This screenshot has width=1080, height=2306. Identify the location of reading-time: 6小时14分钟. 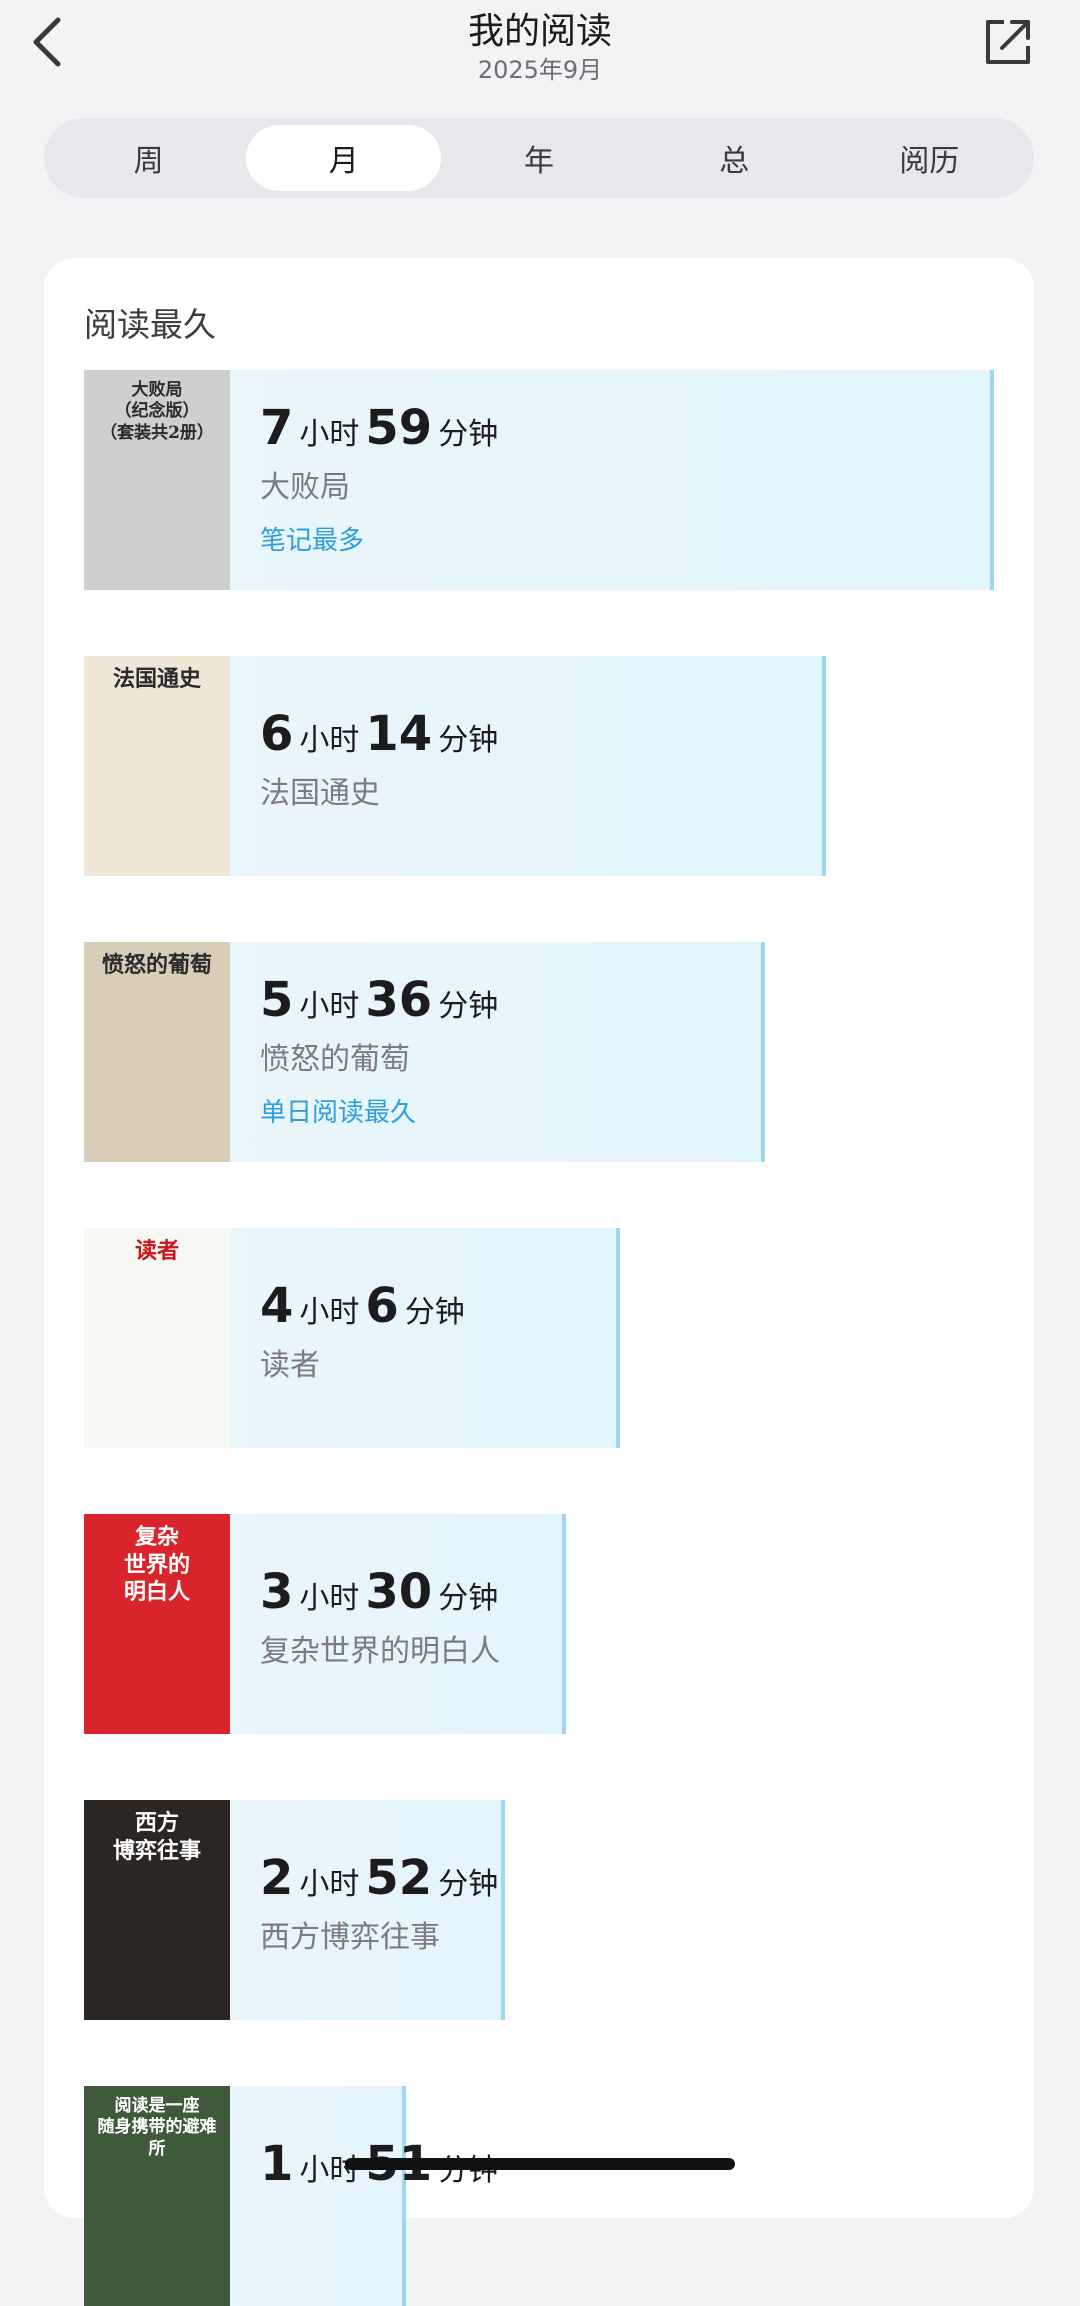
(382, 734).